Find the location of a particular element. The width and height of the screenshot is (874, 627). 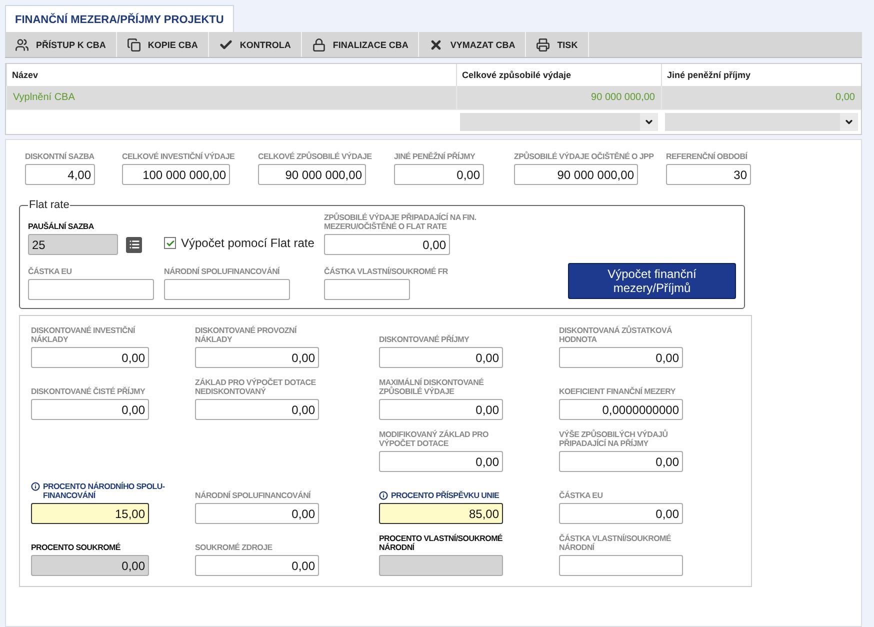

field-label: DISKONTNÍ SAZBA is located at coordinates (59, 156).